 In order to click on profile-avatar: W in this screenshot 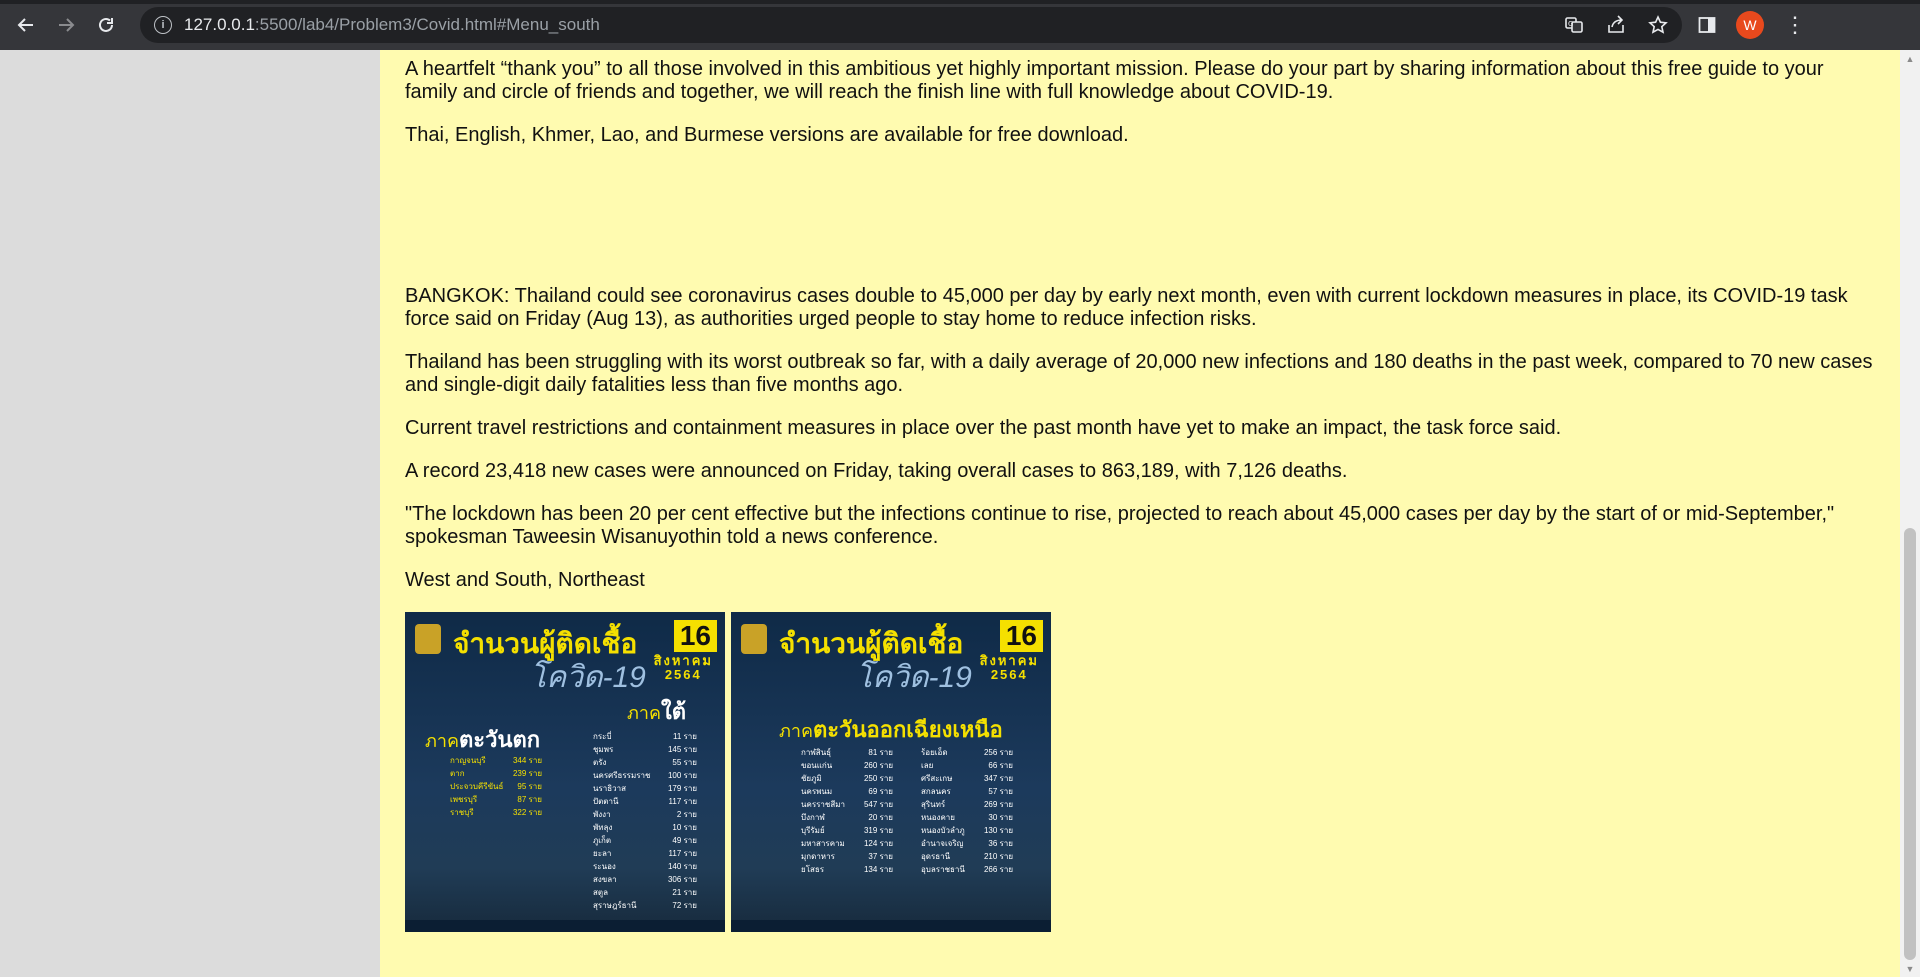, I will do `click(1750, 25)`.